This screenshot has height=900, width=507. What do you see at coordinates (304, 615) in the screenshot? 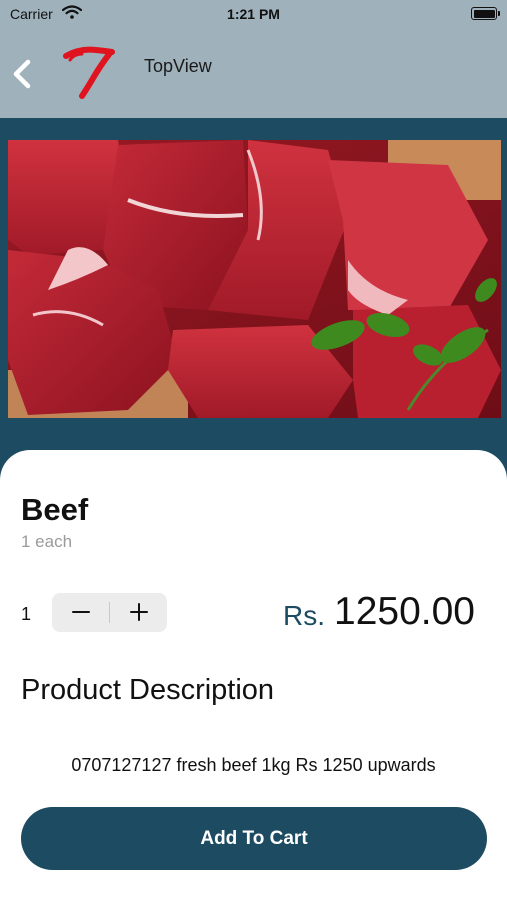
I see `price-currency: Rs.` at bounding box center [304, 615].